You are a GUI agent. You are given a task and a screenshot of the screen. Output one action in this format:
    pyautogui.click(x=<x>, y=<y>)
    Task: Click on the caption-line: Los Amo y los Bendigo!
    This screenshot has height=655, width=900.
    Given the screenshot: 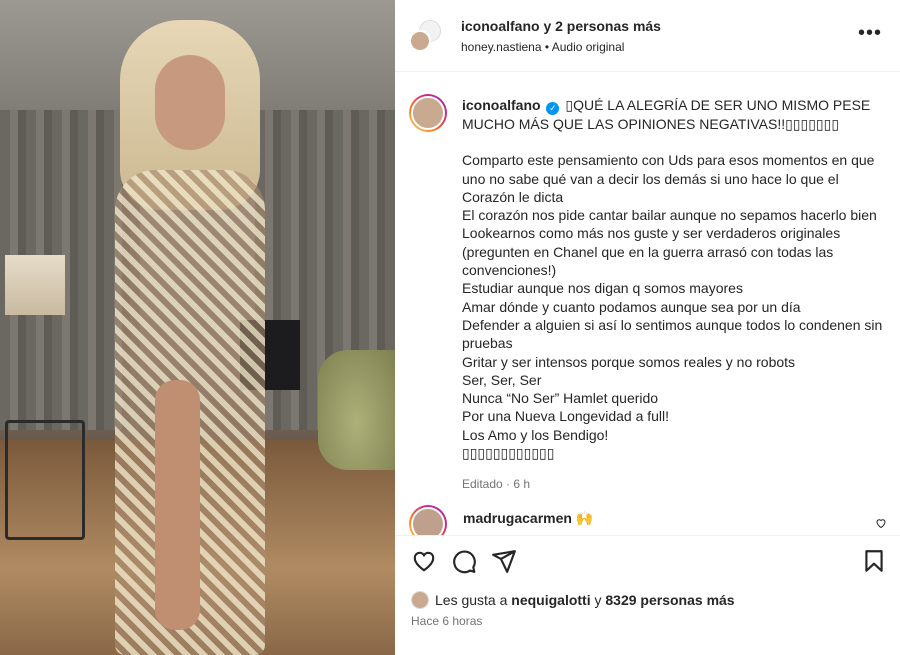 What is the action you would take?
    pyautogui.click(x=535, y=434)
    